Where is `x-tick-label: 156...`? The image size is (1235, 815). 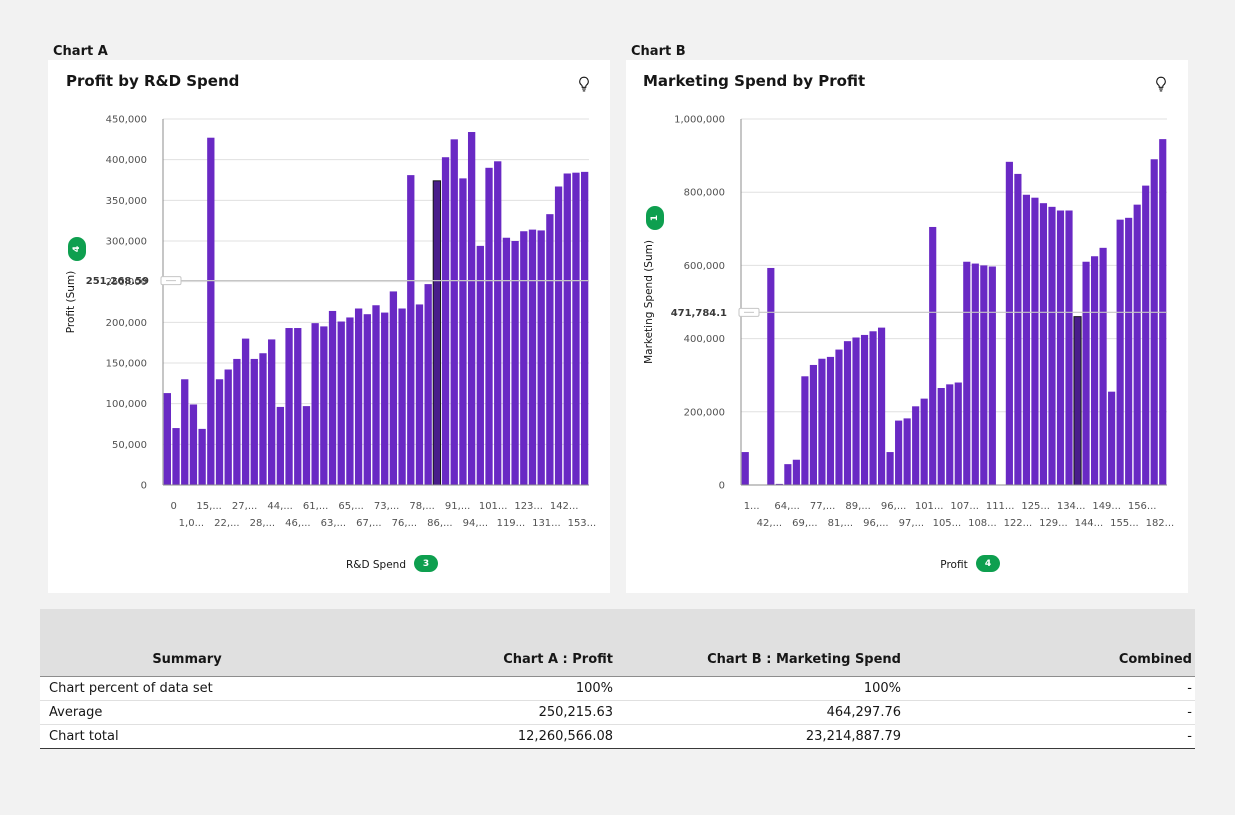
x-tick-label: 156... is located at coordinates (1142, 506).